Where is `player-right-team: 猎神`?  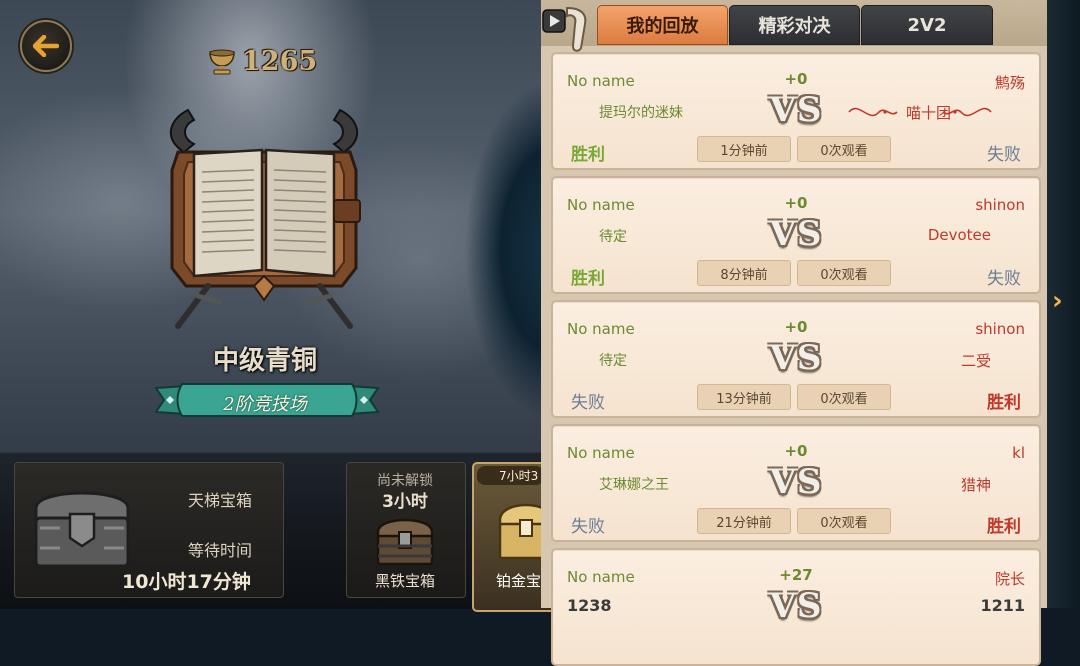 player-right-team: 猎神 is located at coordinates (975, 485).